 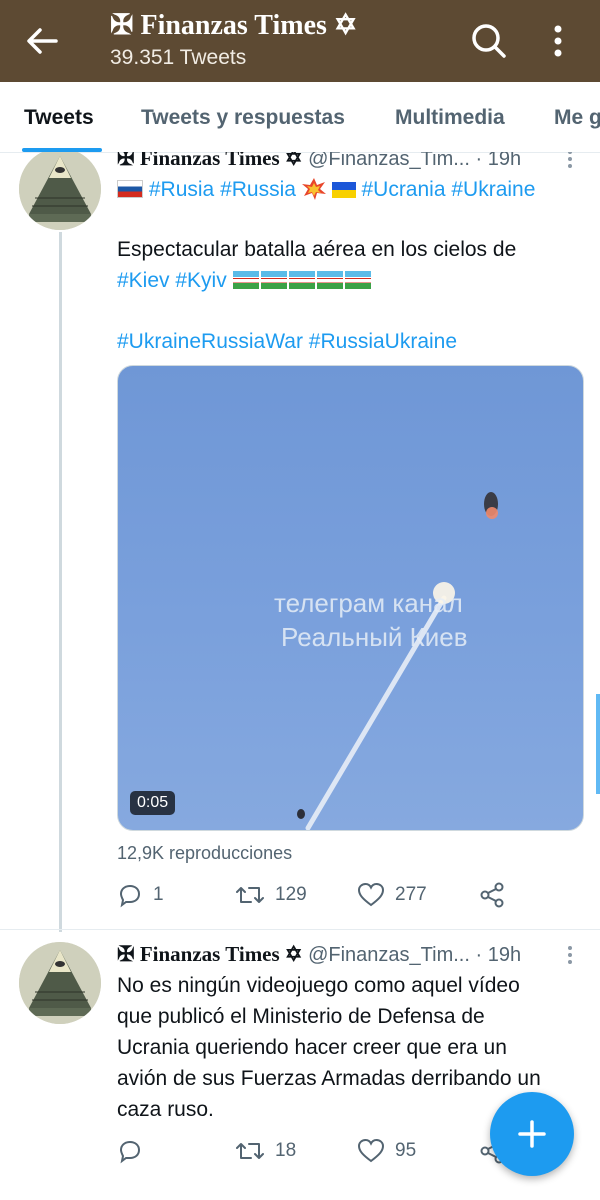 What do you see at coordinates (598, 744) in the screenshot?
I see `scrollbar-thumb` at bounding box center [598, 744].